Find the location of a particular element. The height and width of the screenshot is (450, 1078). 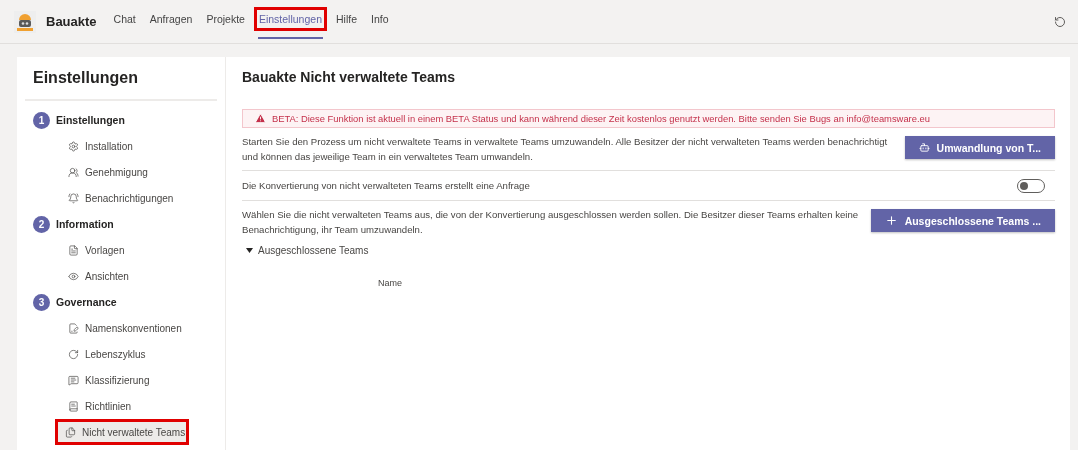

section-heading: Governance is located at coordinates (86, 302).